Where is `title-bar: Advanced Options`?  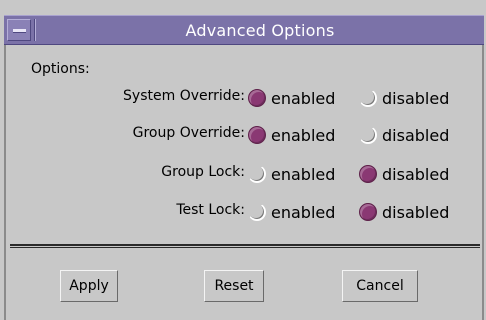 title-bar: Advanced Options is located at coordinates (244, 30).